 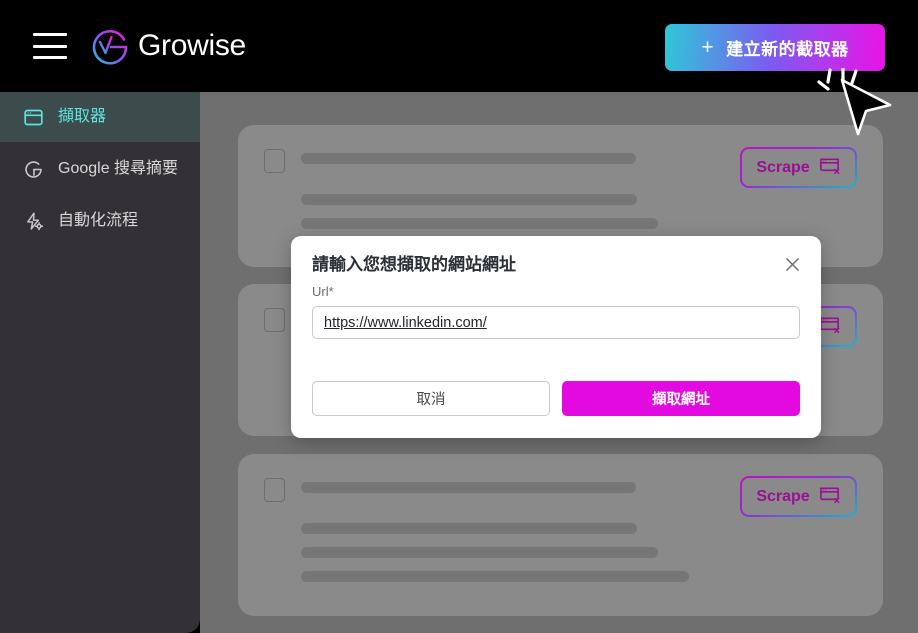 What do you see at coordinates (33, 117) in the screenshot?
I see `browser-window-icon` at bounding box center [33, 117].